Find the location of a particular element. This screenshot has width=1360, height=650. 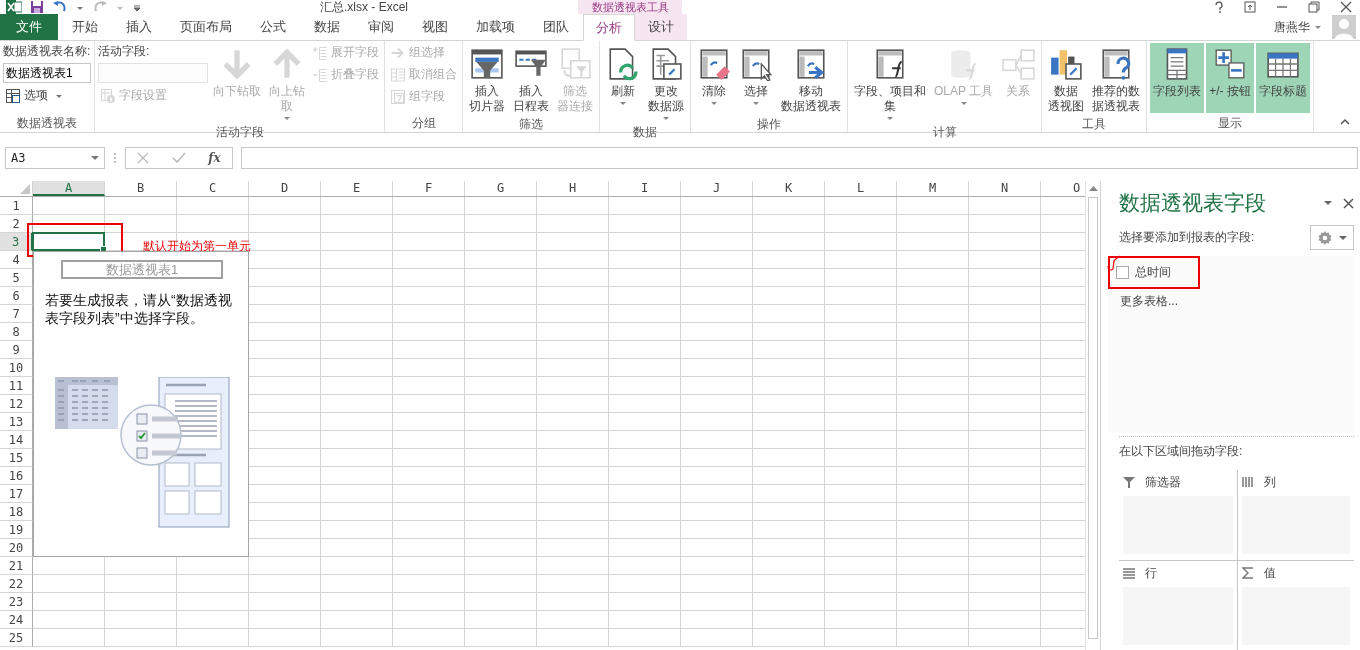

row-header: 25 is located at coordinates (16, 638).